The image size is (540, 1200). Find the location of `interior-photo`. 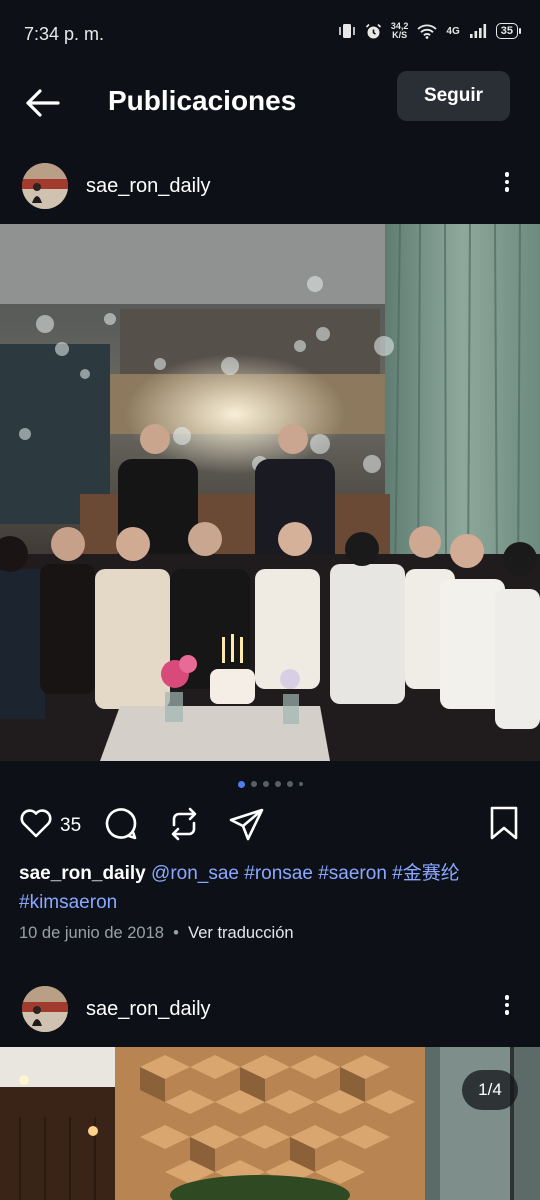

interior-photo is located at coordinates (270, 1123).